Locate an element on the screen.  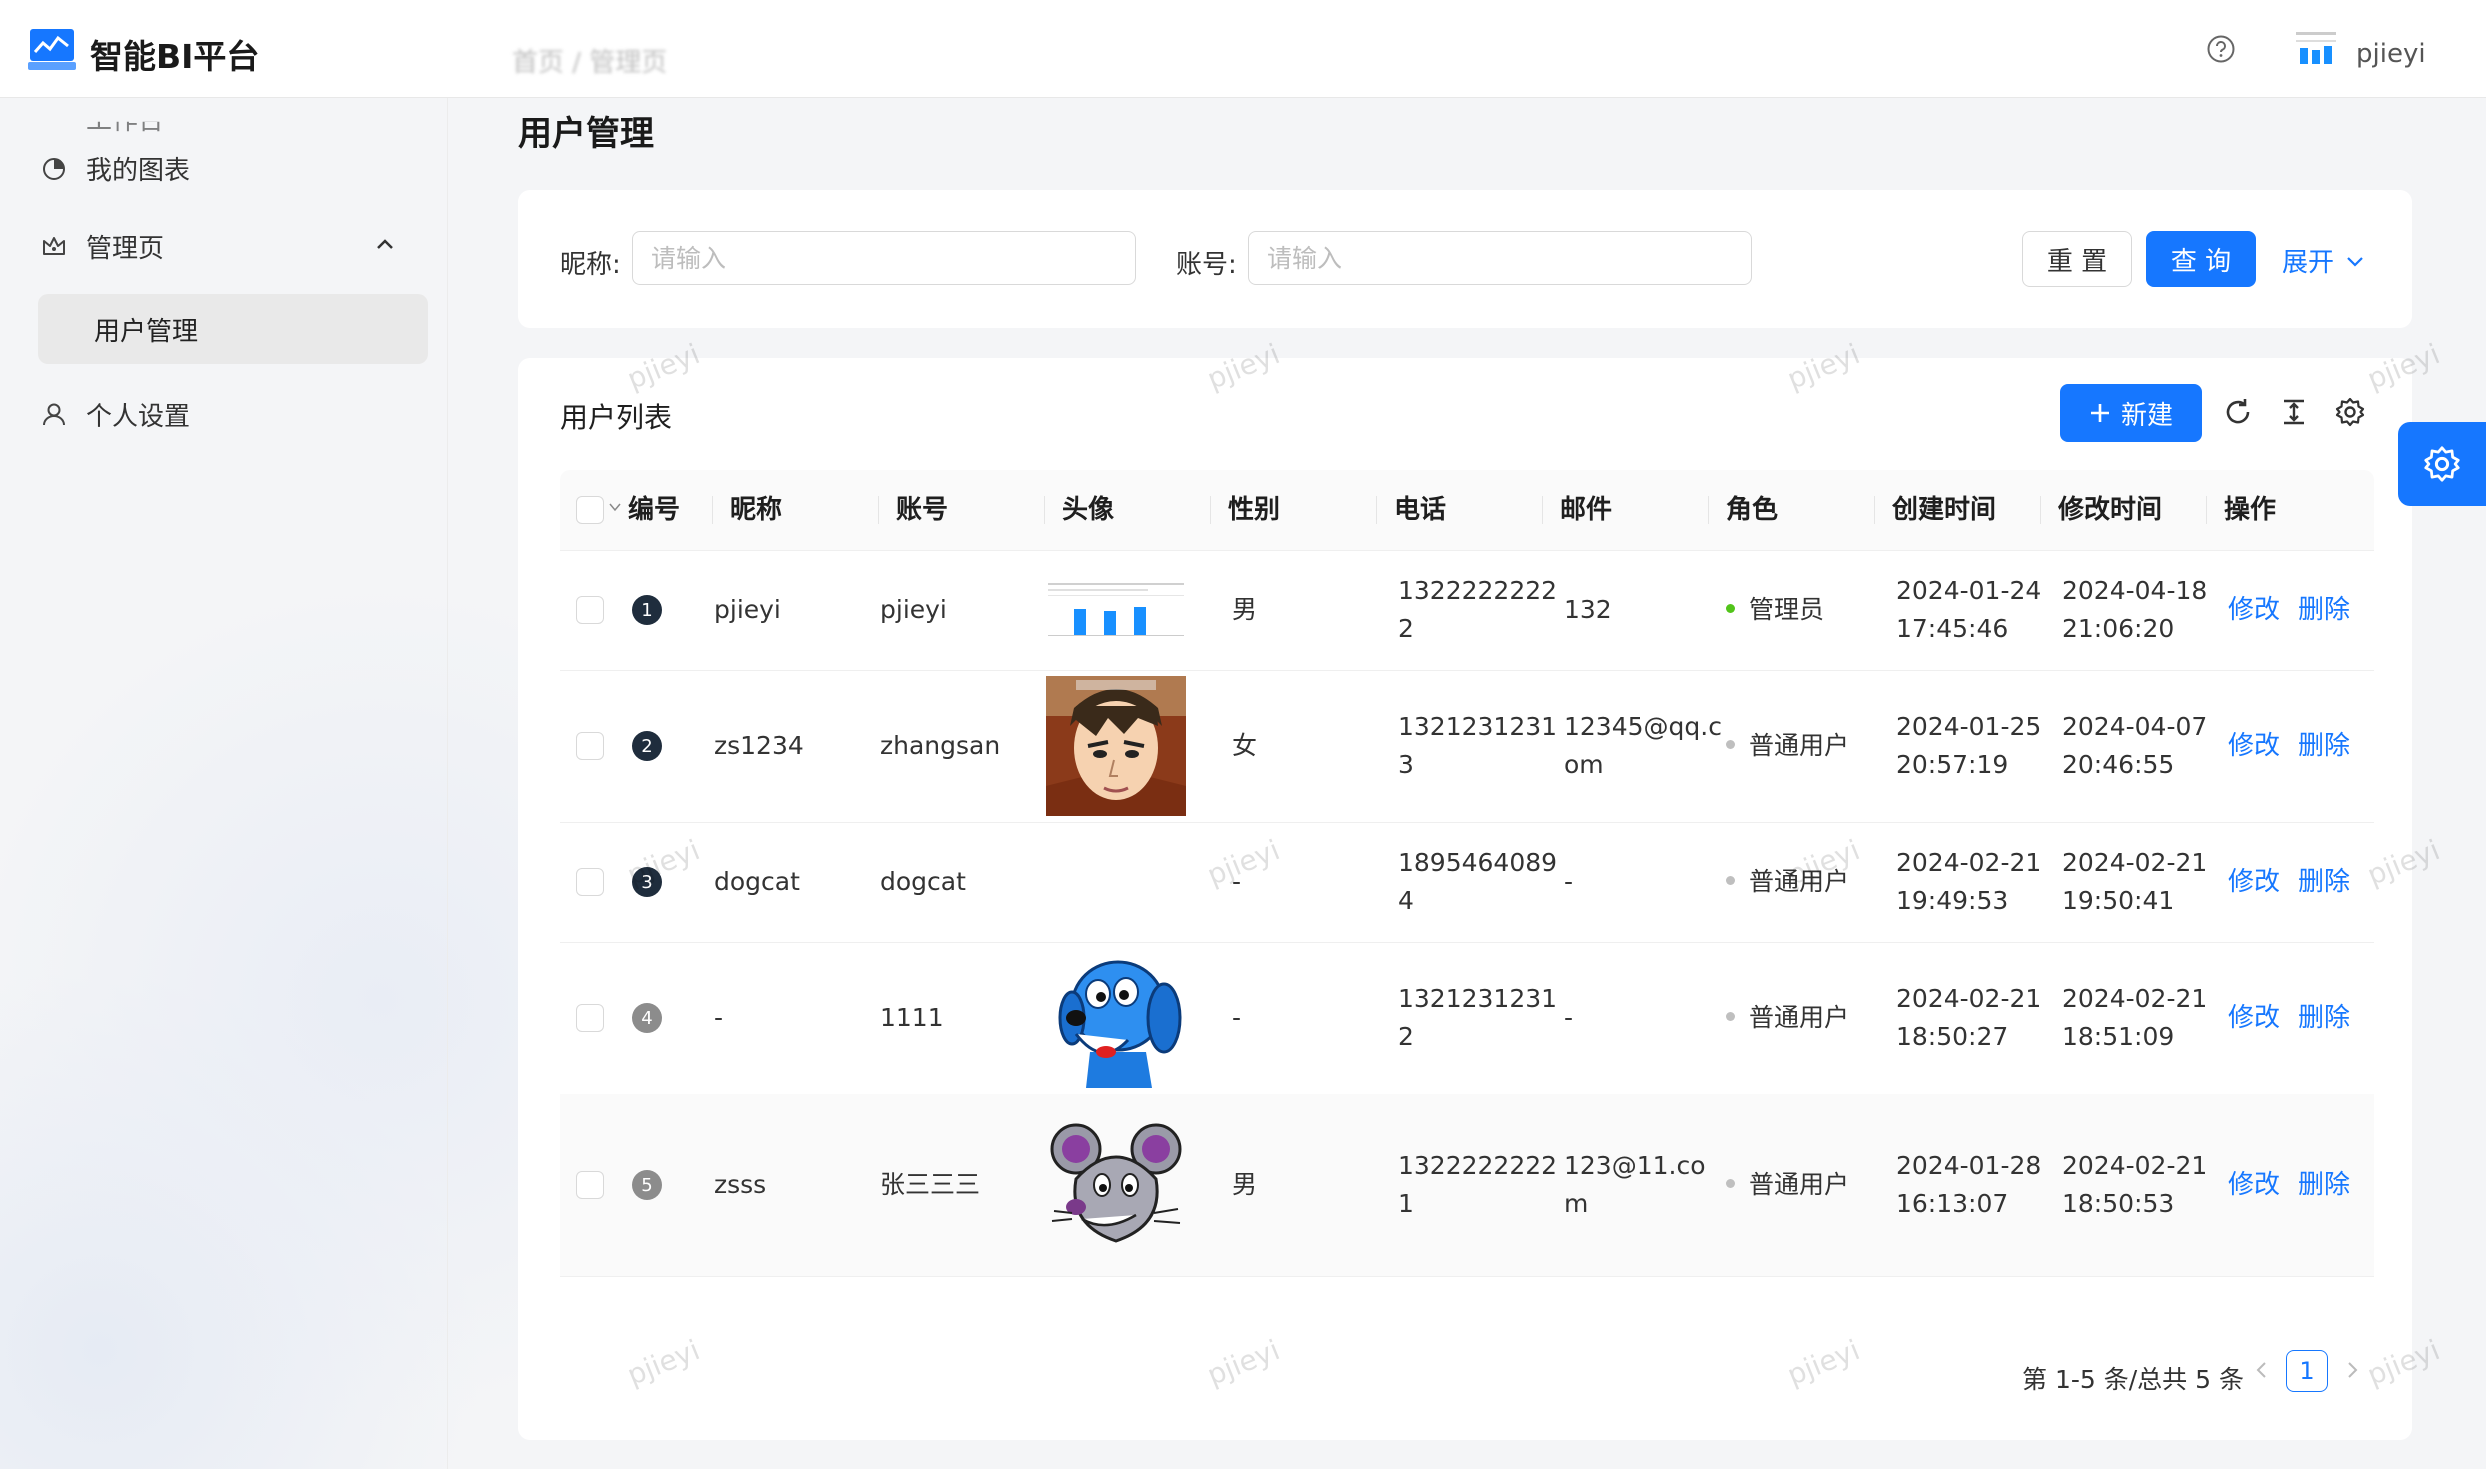
date-line: 2024-01-24 is located at coordinates (1969, 590).